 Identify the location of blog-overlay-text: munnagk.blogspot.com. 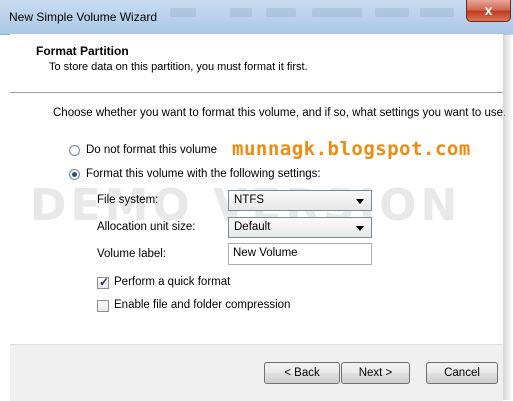
(351, 149).